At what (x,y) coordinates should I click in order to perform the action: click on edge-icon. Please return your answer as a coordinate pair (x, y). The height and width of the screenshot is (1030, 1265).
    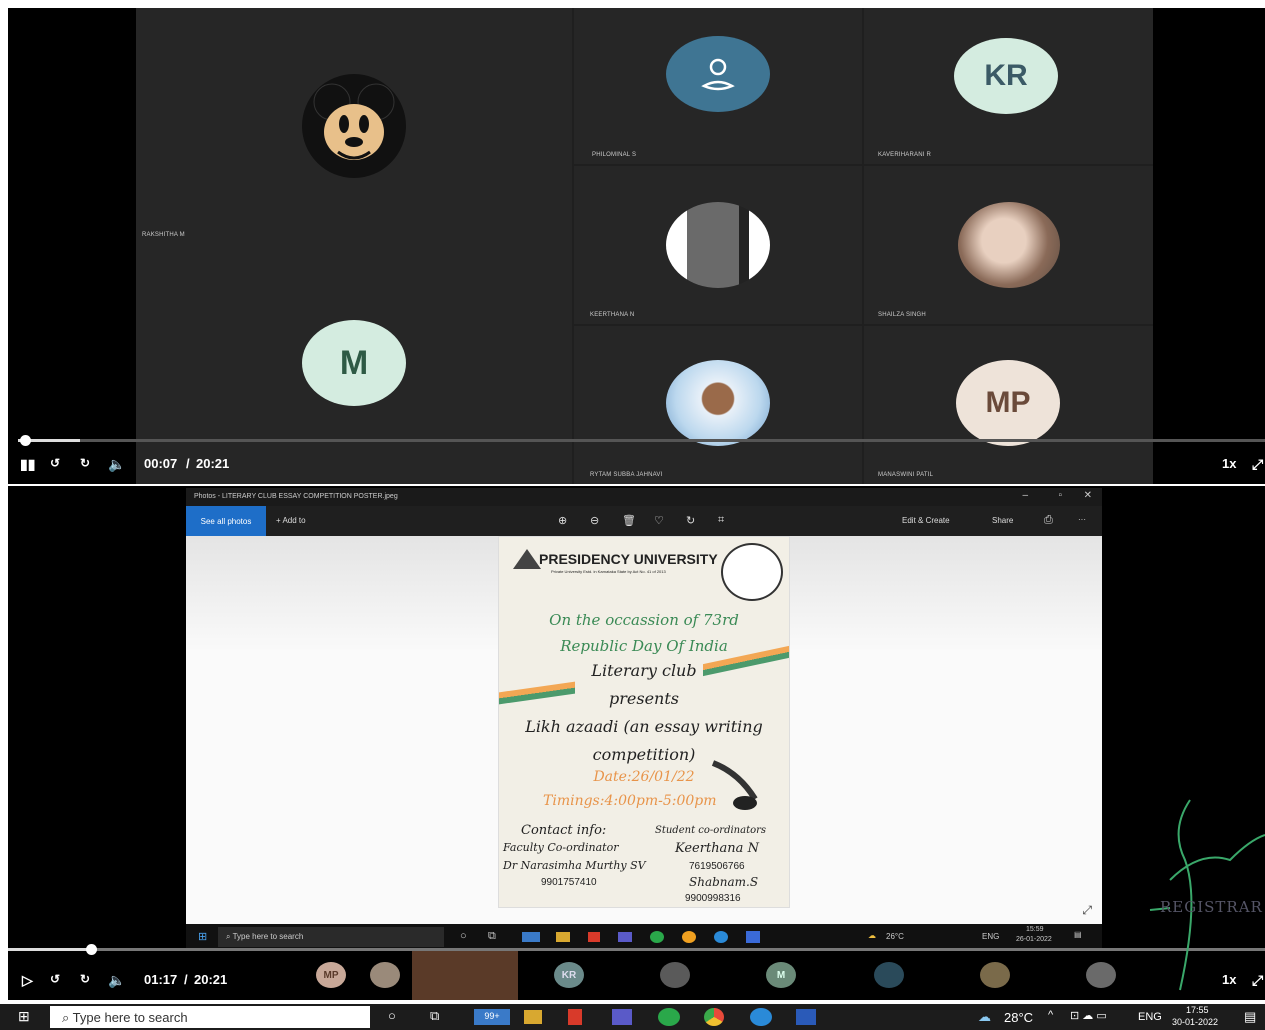
    Looking at the image, I should click on (761, 1017).